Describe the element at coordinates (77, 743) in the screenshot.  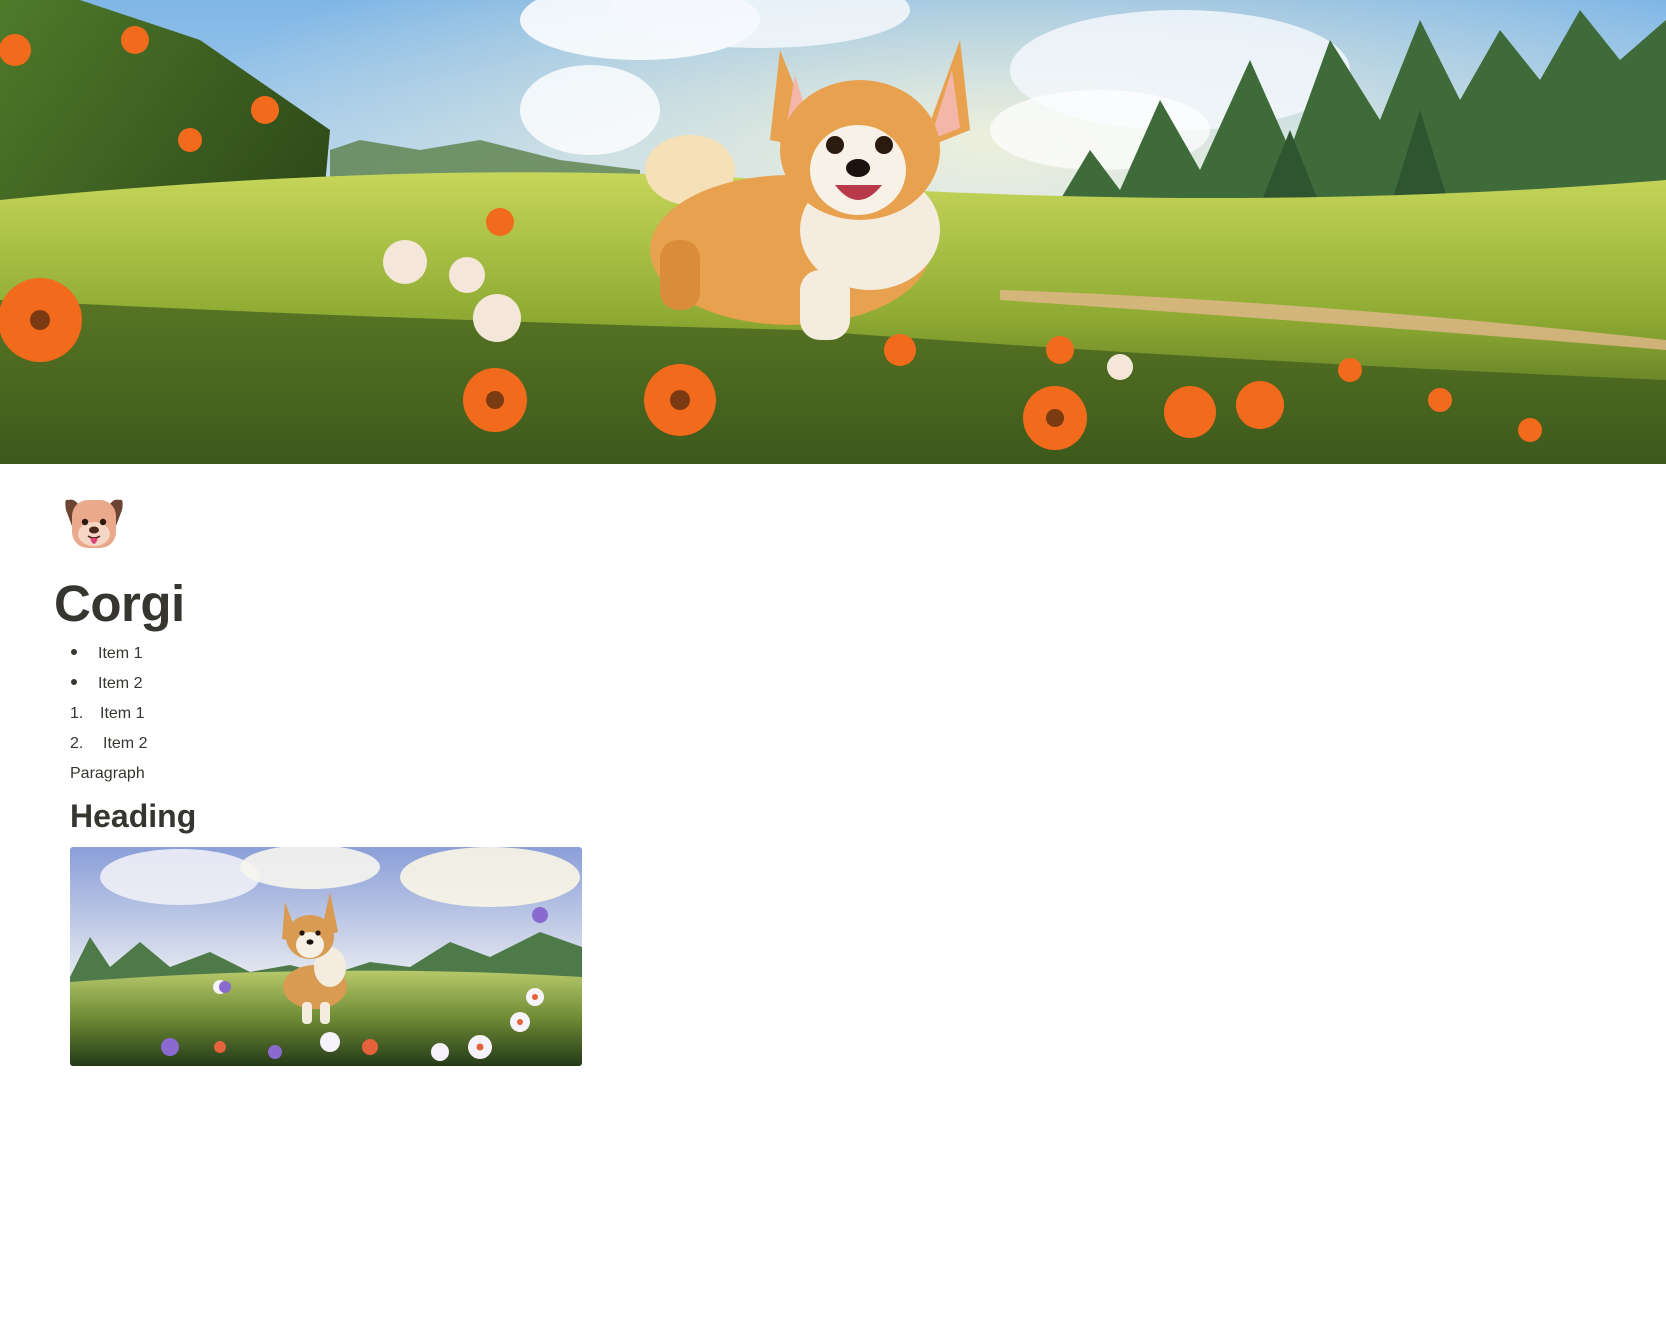
I see `numbered-list-marker: 2.` at that location.